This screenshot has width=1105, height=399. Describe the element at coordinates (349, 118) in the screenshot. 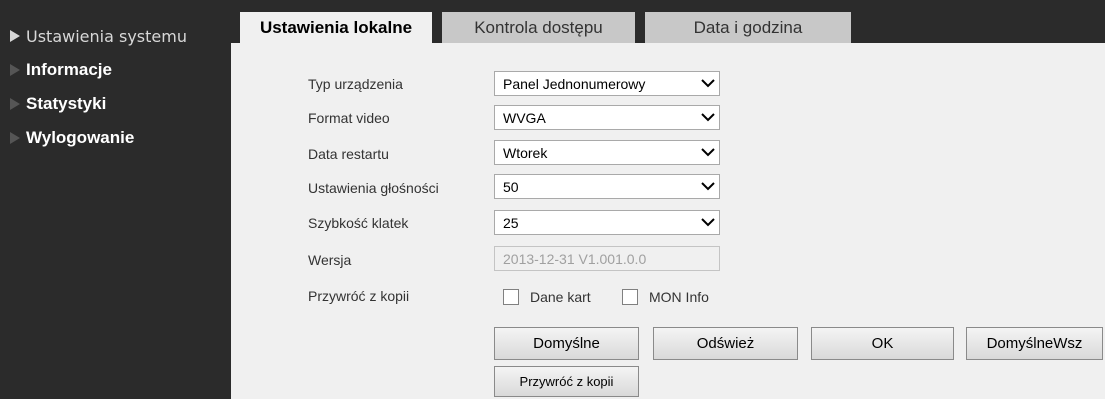

I see `video-format-label: Format video` at that location.